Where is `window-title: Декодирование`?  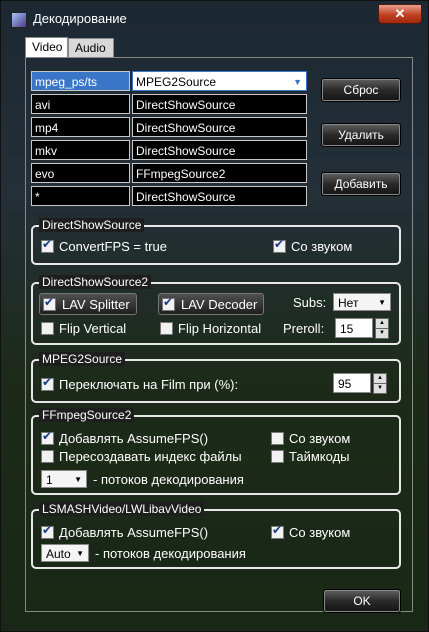
window-title: Декодирование is located at coordinates (80, 18).